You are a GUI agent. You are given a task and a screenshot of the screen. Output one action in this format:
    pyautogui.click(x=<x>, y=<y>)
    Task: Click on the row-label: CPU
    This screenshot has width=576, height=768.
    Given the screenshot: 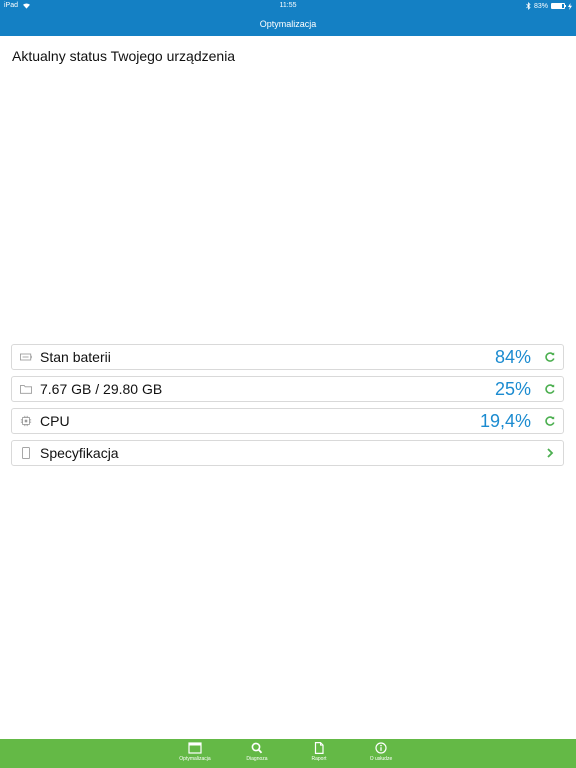 What is the action you would take?
    pyautogui.click(x=55, y=421)
    